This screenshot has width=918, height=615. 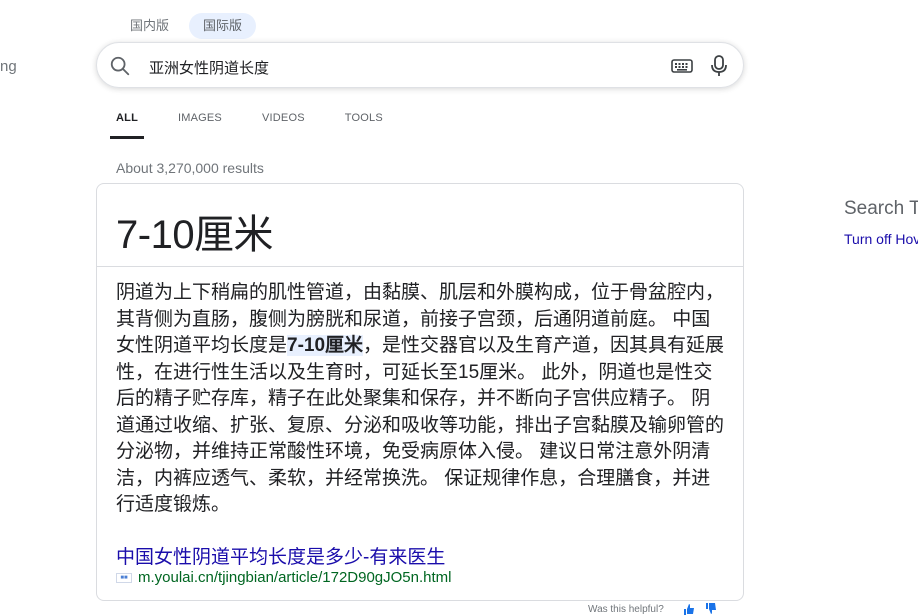 What do you see at coordinates (283, 123) in the screenshot?
I see `tab-videos: VIDEOS` at bounding box center [283, 123].